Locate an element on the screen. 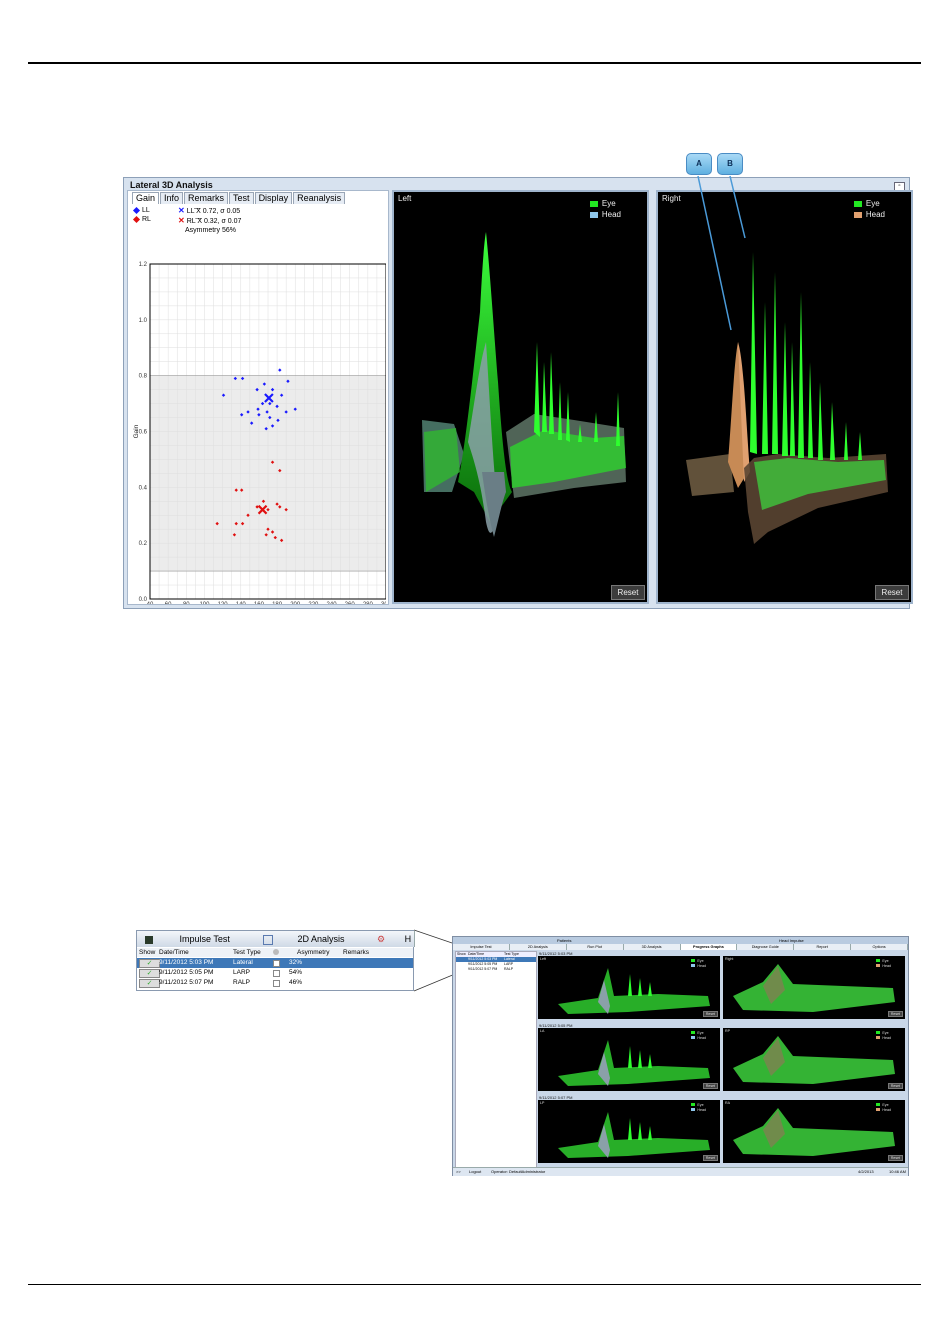 The width and height of the screenshot is (950, 1318). status-date: 4/2/2013 is located at coordinates (866, 1171).